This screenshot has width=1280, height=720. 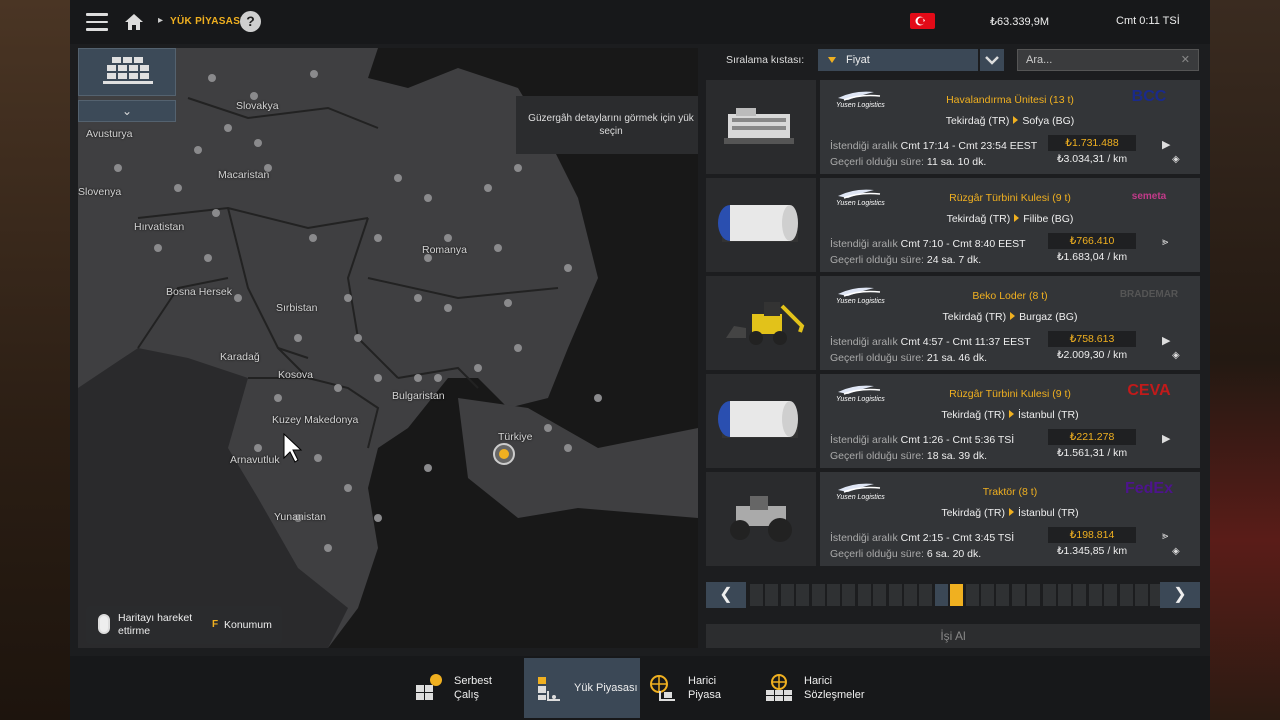 I want to click on price-per-km: ₺1.683,04 / km, so click(x=1092, y=257).